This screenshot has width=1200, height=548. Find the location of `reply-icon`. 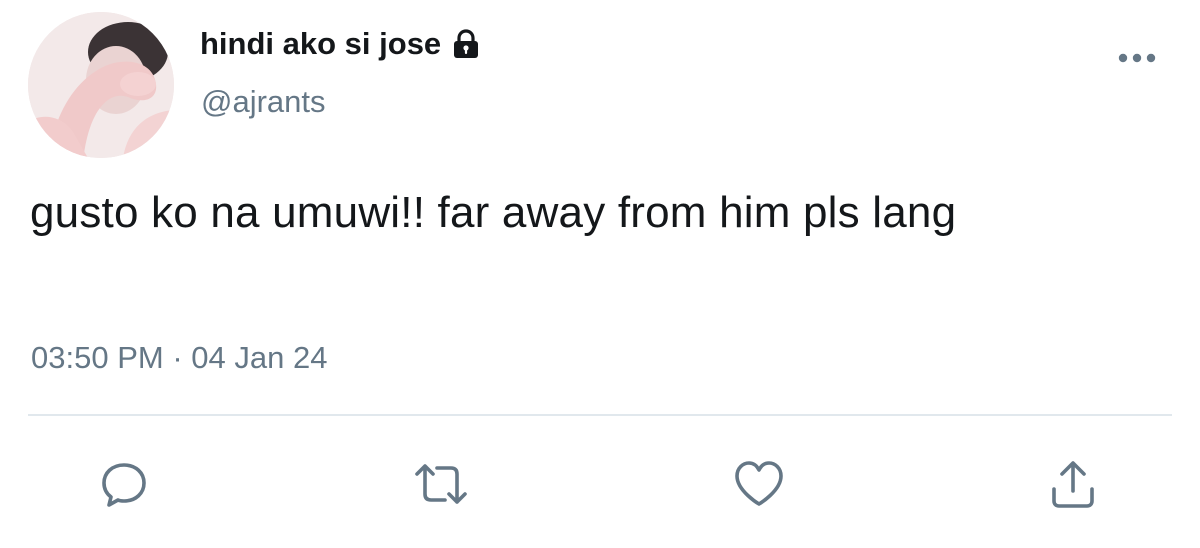

reply-icon is located at coordinates (124, 485).